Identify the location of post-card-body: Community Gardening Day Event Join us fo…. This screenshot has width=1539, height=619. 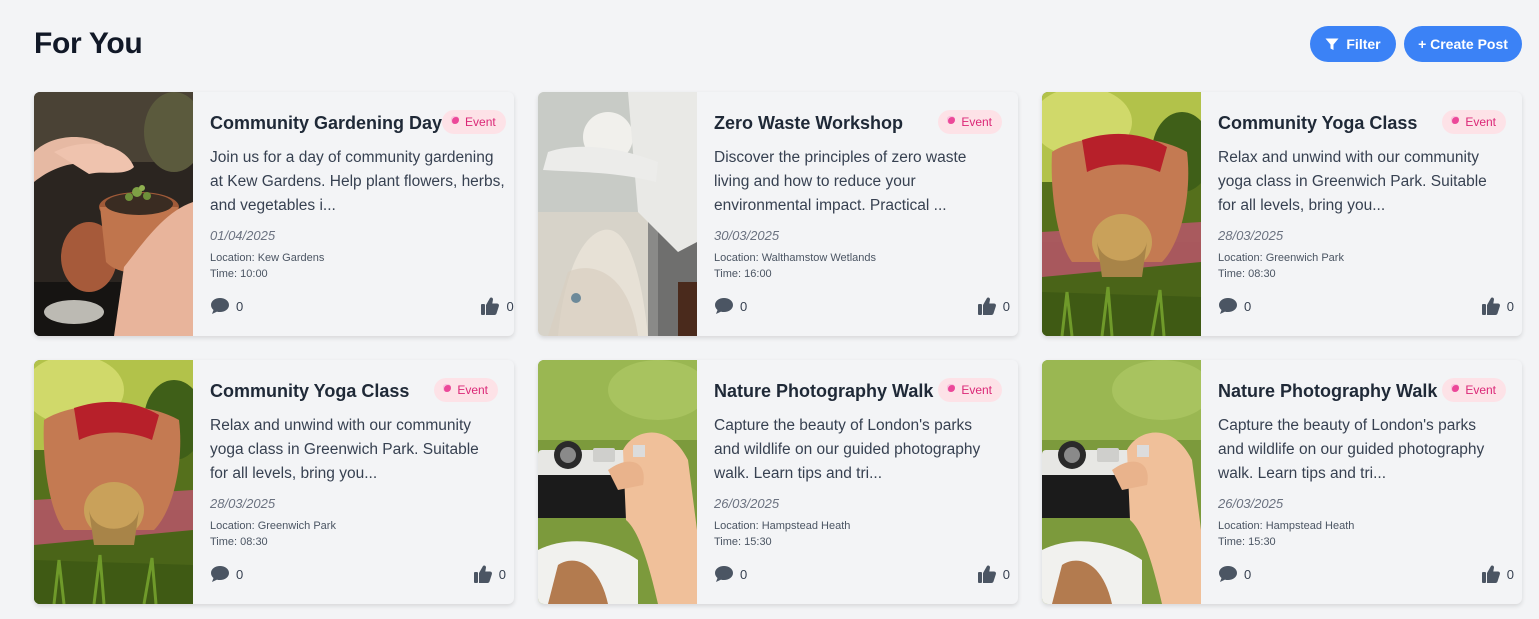
(353, 214).